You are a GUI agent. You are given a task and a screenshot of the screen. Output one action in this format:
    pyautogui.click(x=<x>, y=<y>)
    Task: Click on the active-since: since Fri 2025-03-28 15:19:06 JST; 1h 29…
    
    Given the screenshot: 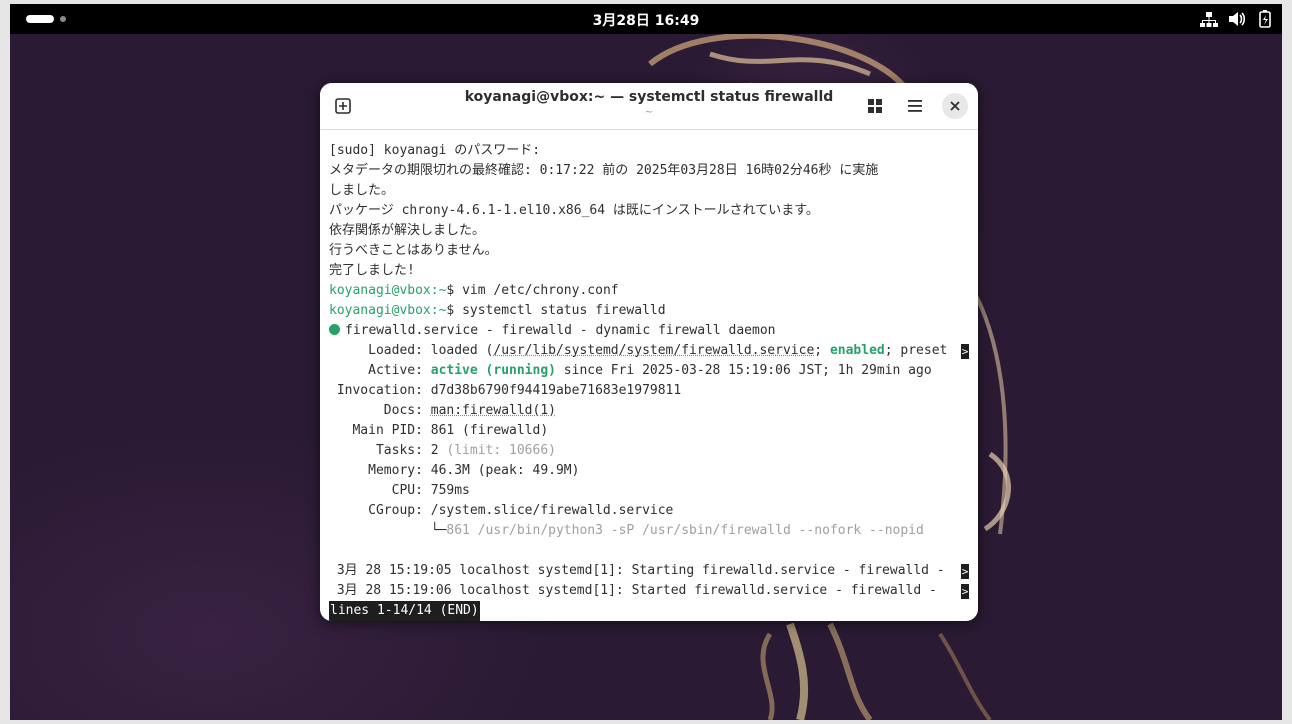 What is the action you would take?
    pyautogui.click(x=743, y=370)
    